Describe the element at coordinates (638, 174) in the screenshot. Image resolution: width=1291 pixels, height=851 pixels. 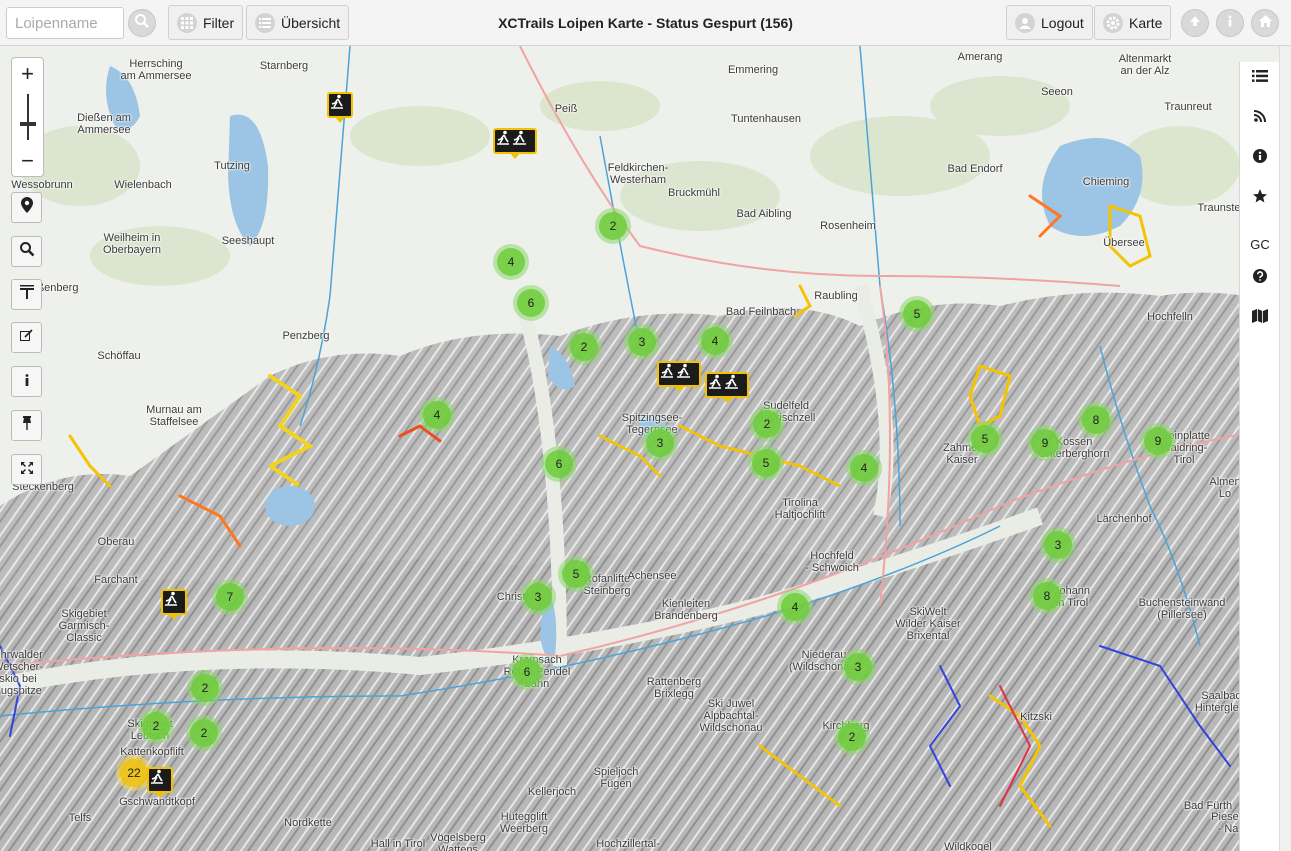
I see `place-label: Feldkirchen- Westerham` at that location.